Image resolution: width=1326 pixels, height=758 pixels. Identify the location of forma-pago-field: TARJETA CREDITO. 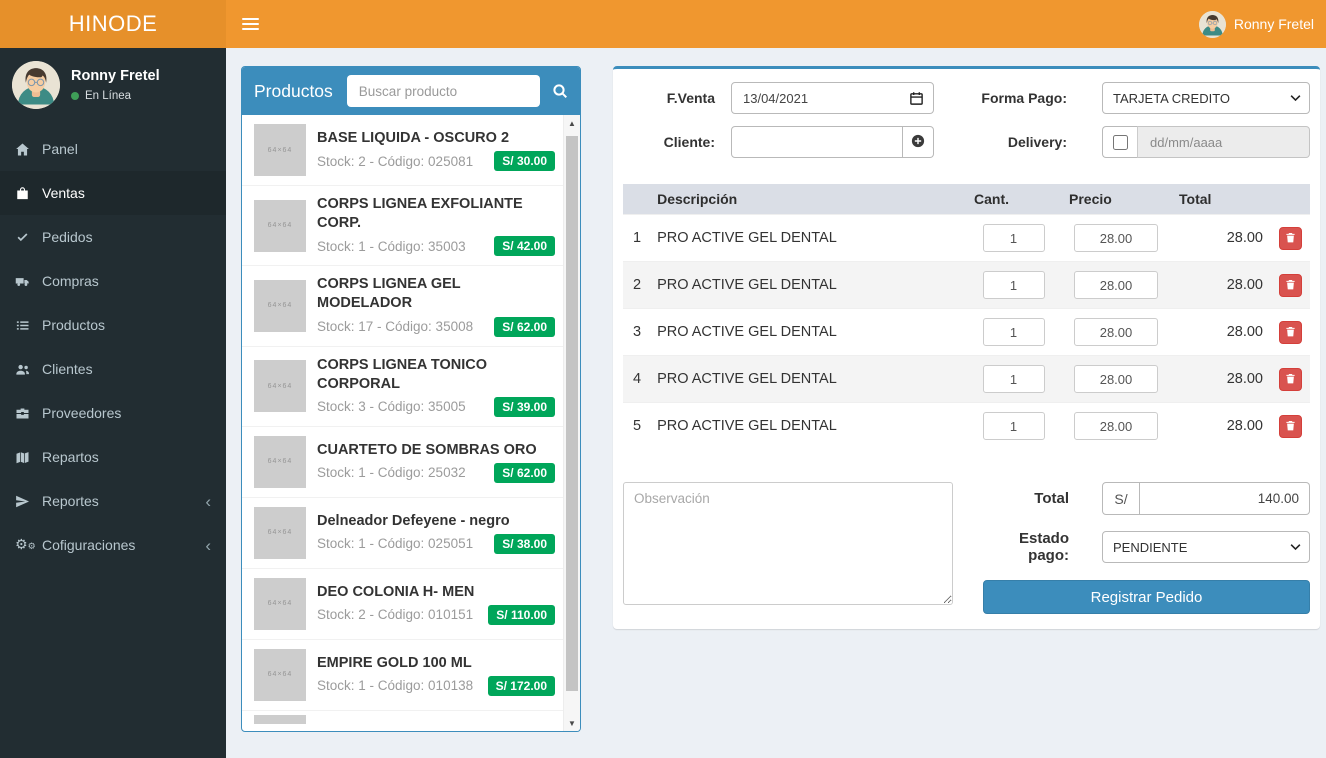
(1206, 98).